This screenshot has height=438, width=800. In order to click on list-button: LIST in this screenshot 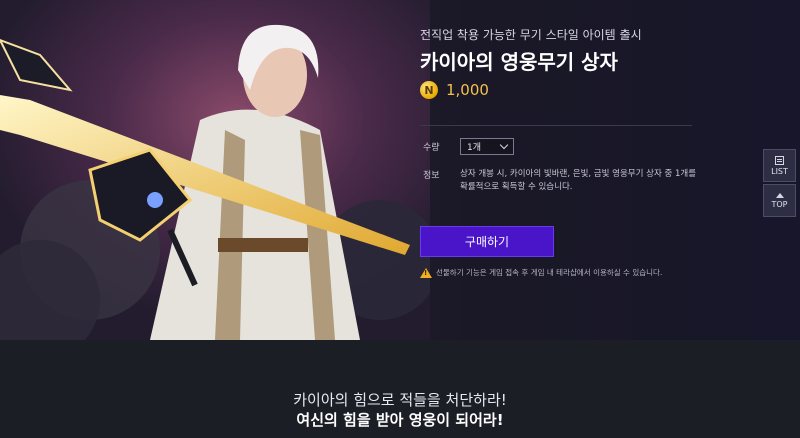, I will do `click(779, 165)`.